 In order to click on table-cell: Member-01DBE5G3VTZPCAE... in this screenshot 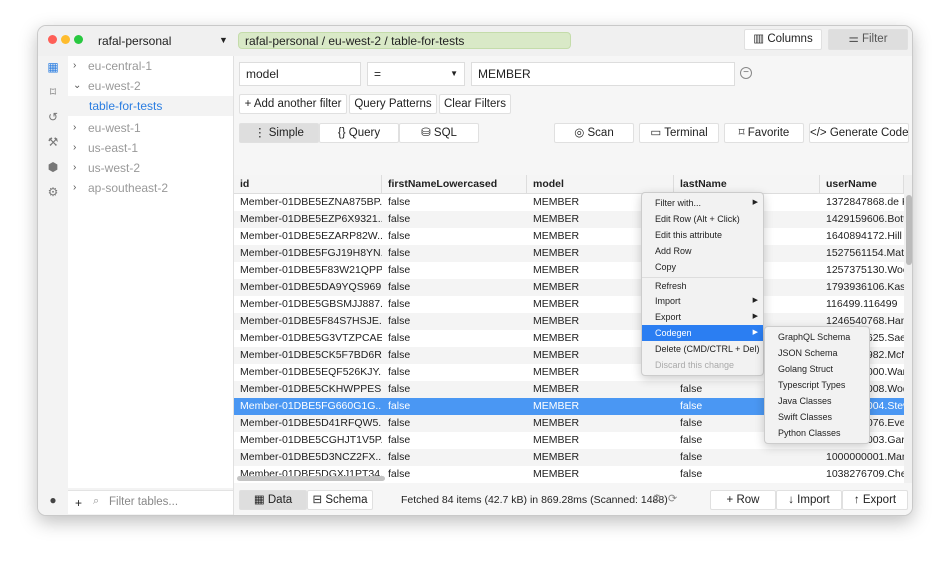, I will do `click(308, 338)`.